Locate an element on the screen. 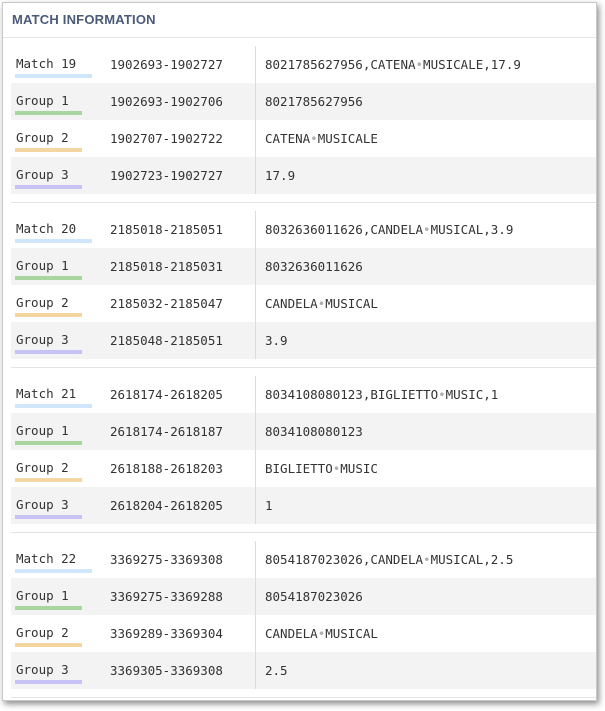 The image size is (605, 711). range-cell: 1902723-1902727 is located at coordinates (180, 175).